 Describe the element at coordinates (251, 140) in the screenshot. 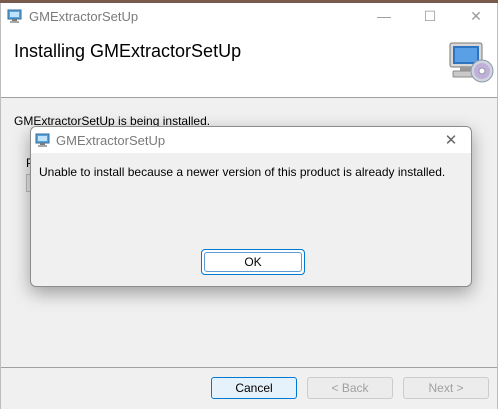

I see `dialog-titlebar: GMExtractorSetUp ✕` at that location.